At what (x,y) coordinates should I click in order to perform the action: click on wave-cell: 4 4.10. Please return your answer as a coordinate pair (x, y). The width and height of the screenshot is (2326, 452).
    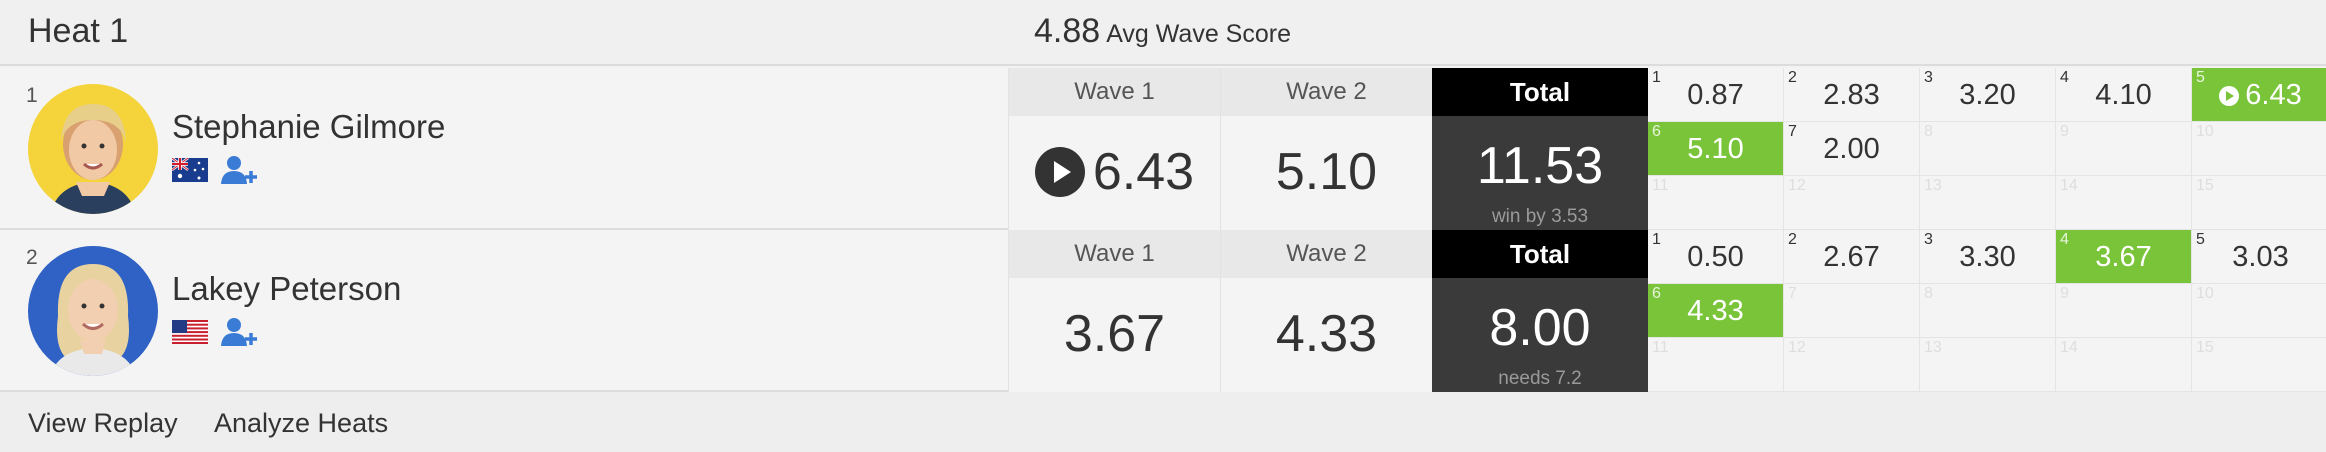
    Looking at the image, I should click on (2124, 95).